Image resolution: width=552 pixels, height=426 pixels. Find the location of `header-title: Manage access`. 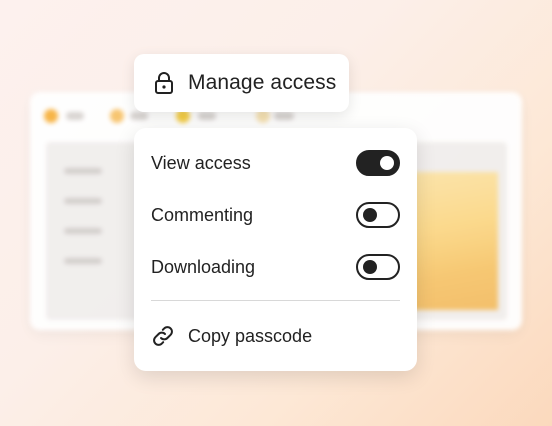

header-title: Manage access is located at coordinates (262, 82).